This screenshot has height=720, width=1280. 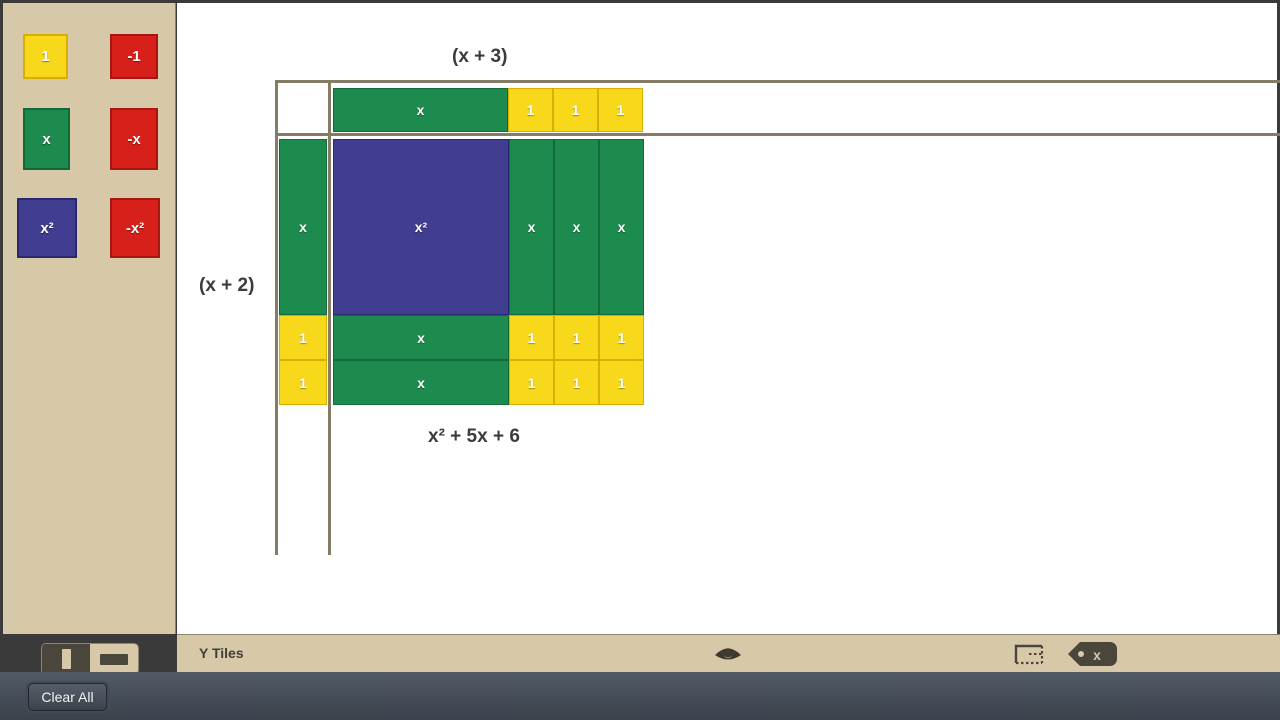 I want to click on product-tile-x-2: x, so click(x=576, y=227).